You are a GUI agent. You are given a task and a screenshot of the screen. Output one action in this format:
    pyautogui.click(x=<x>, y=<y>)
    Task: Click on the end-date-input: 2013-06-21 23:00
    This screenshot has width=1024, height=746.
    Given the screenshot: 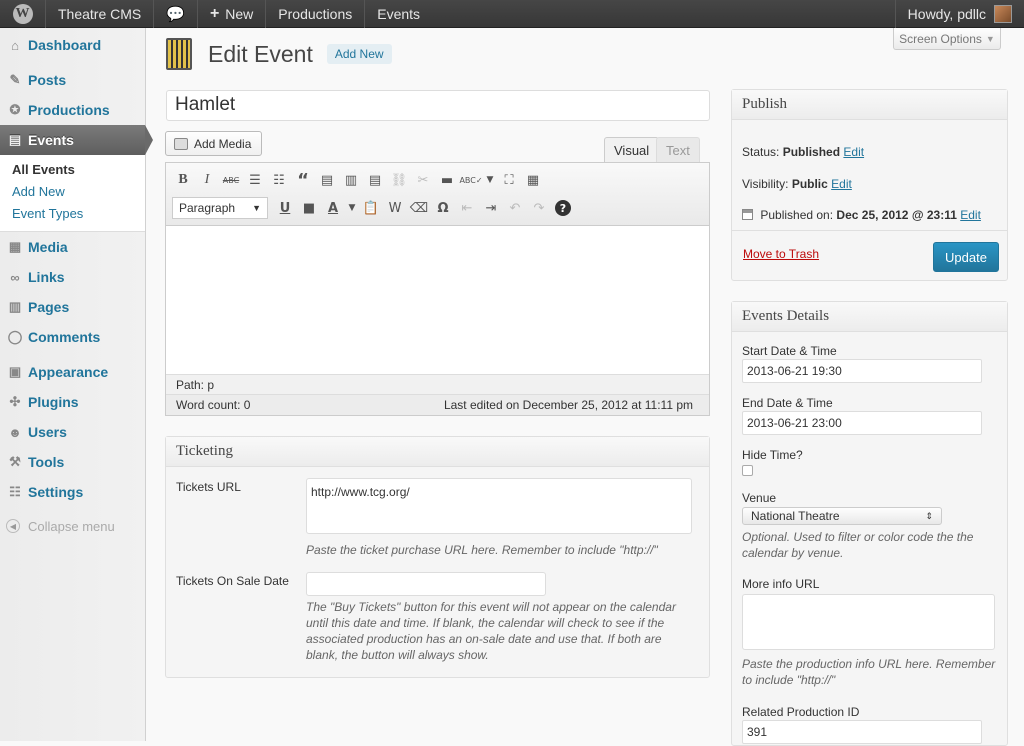 What is the action you would take?
    pyautogui.click(x=862, y=423)
    